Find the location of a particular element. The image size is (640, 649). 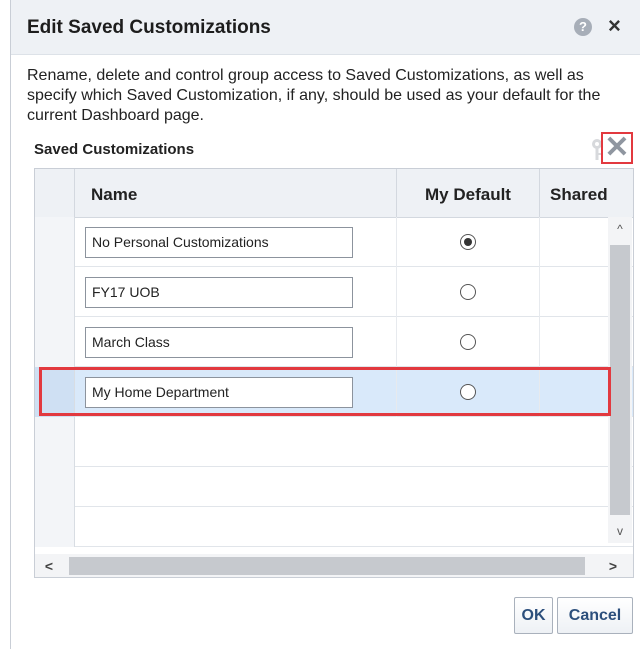

name-cell: My Home Department is located at coordinates (236, 392).